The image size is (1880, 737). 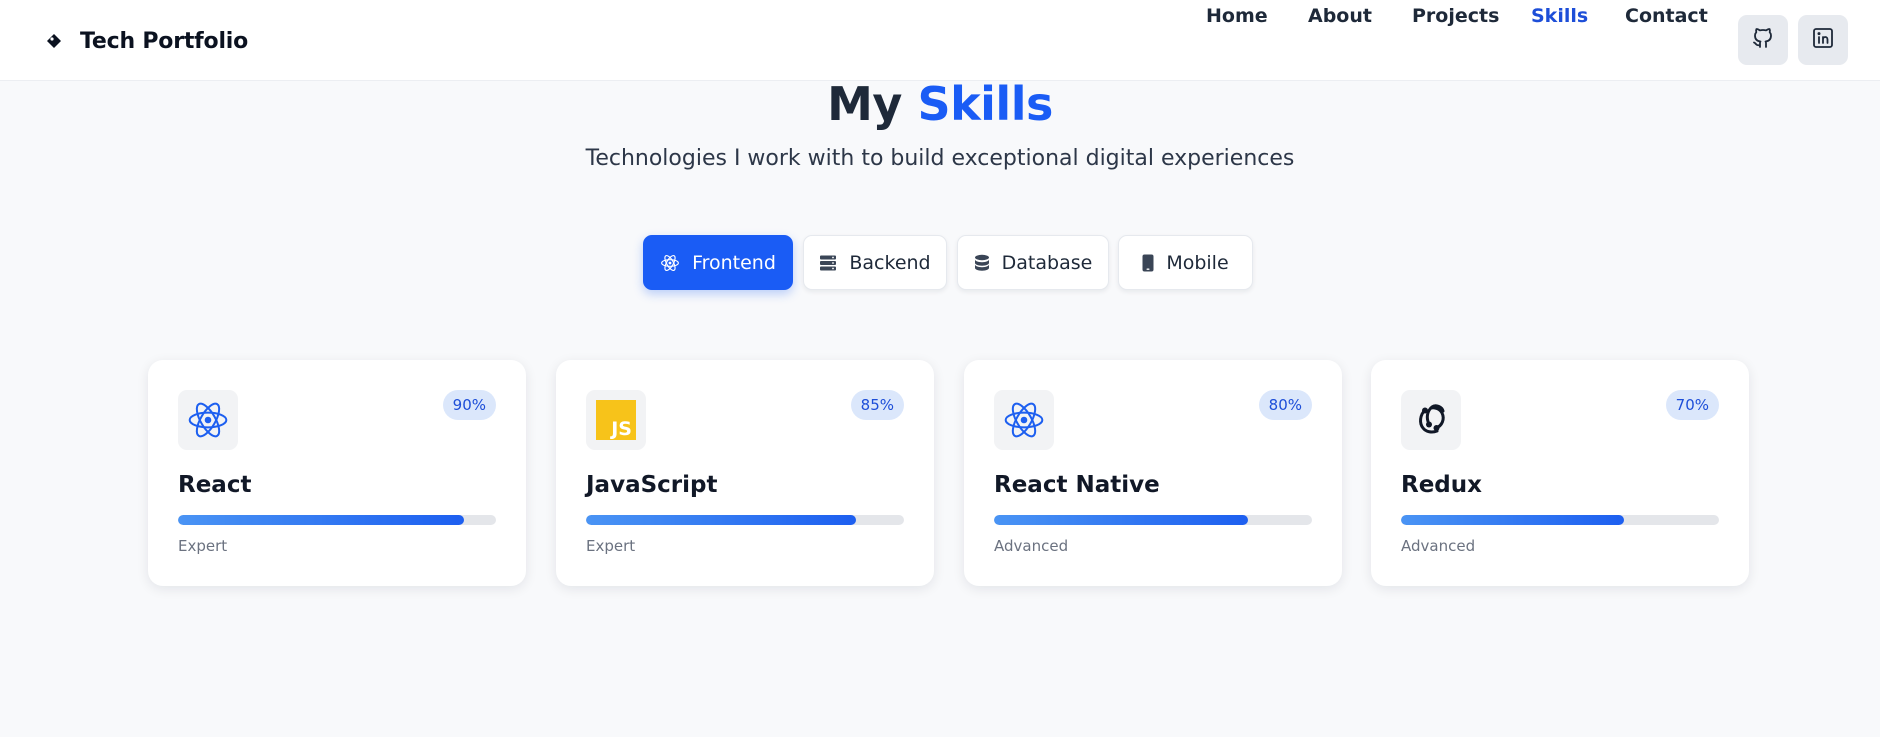 I want to click on tab-backend: Backend, so click(x=875, y=262).